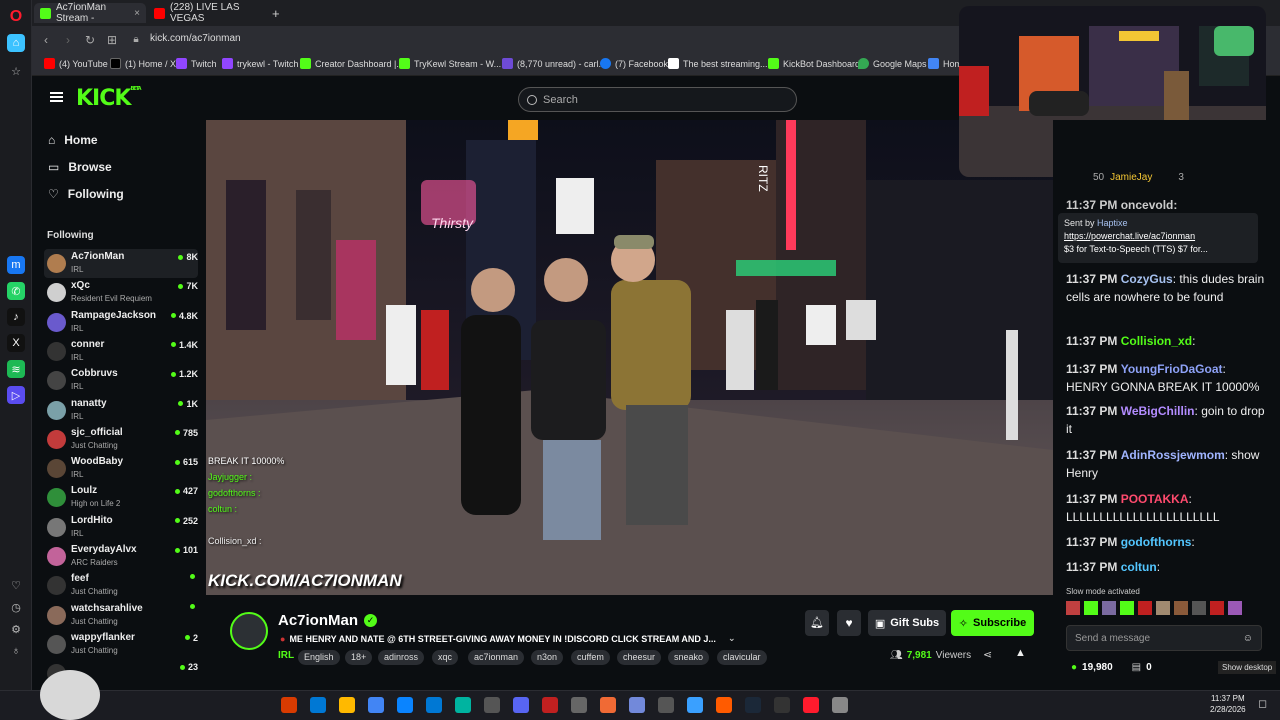  I want to click on chat-username: CozyGus, so click(1147, 279).